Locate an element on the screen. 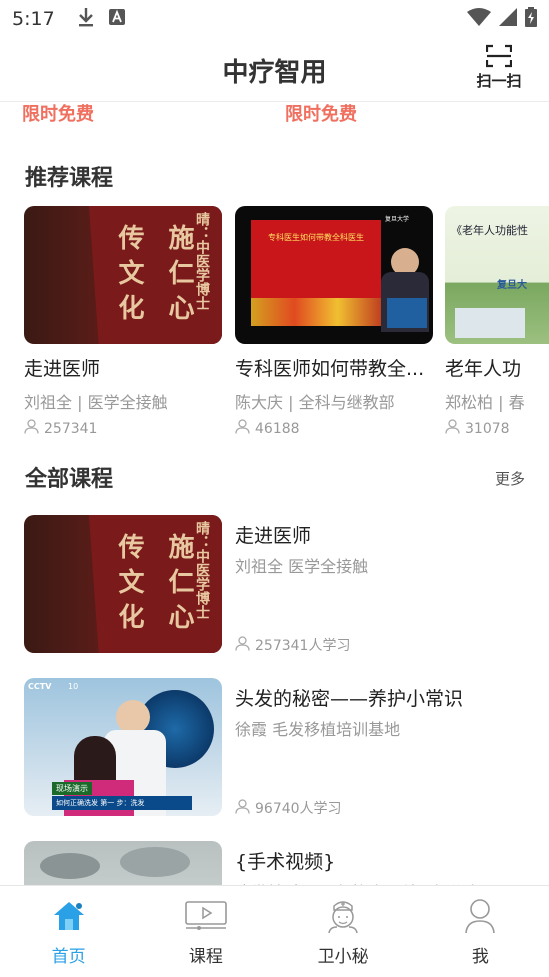 The height and width of the screenshot is (977, 549). view-count-value: 257341 is located at coordinates (71, 428).